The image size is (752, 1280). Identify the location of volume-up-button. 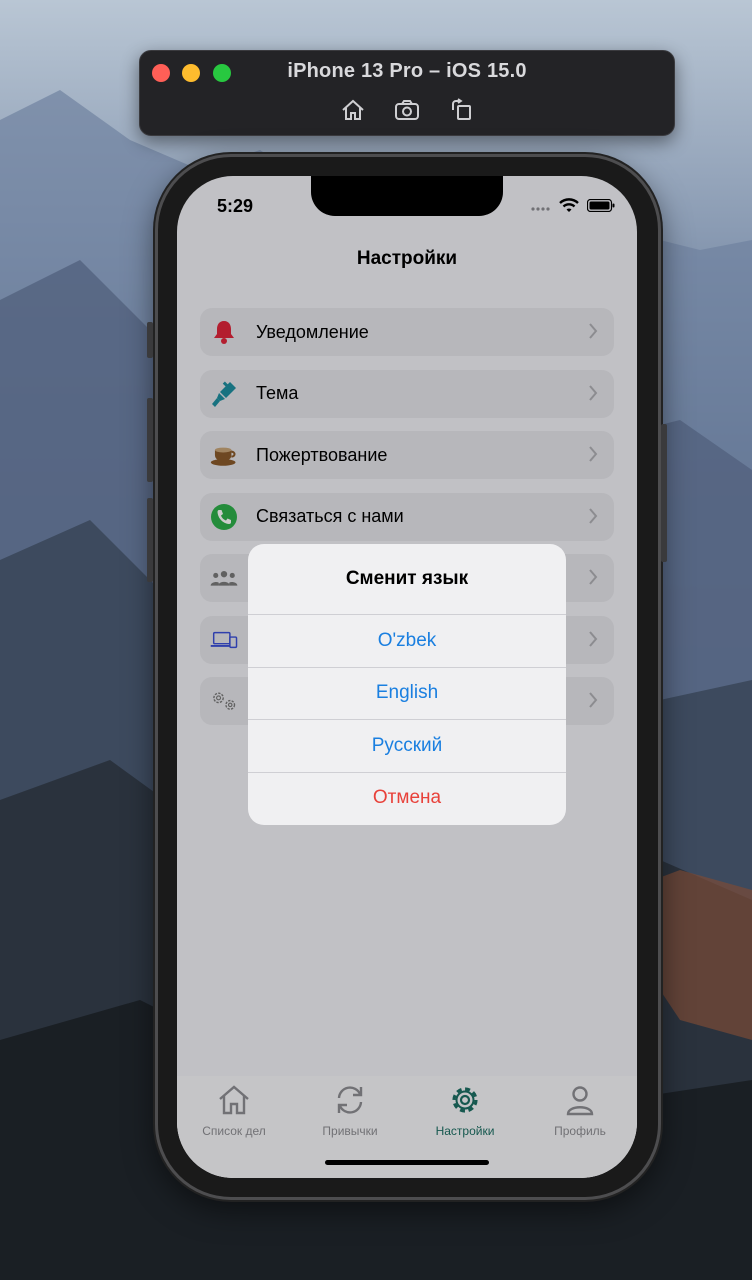
(150, 440).